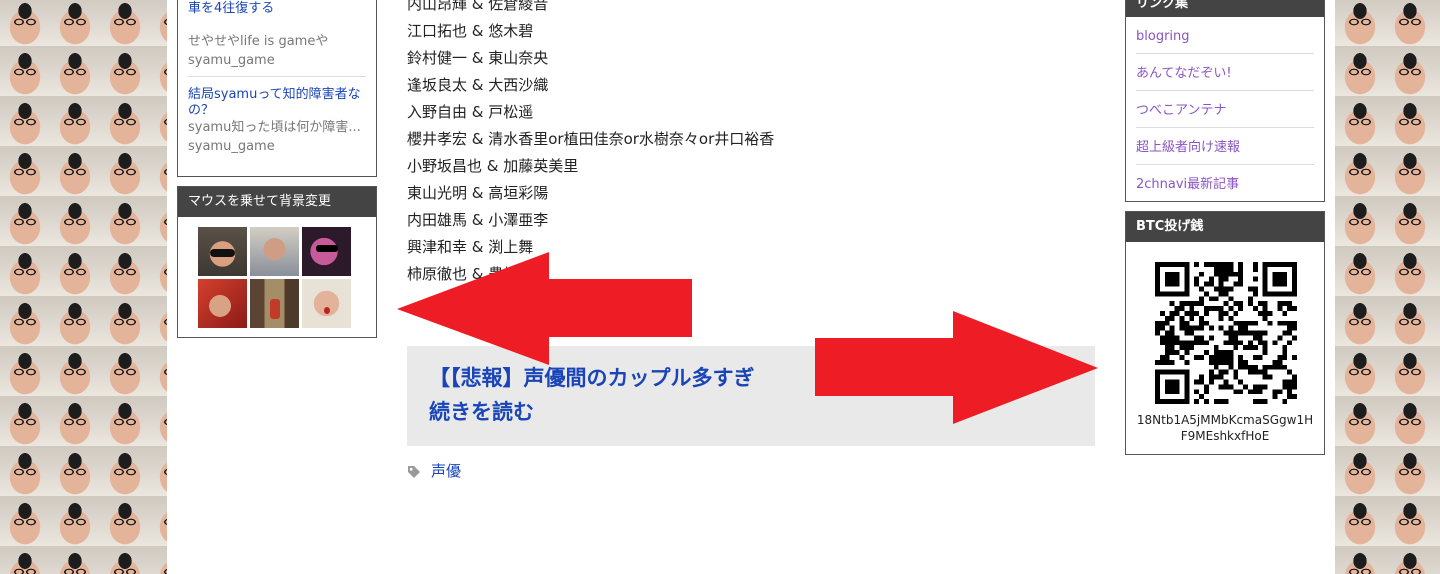 The height and width of the screenshot is (574, 1440). Describe the element at coordinates (956, 367) in the screenshot. I see `right-arrow-icon` at that location.